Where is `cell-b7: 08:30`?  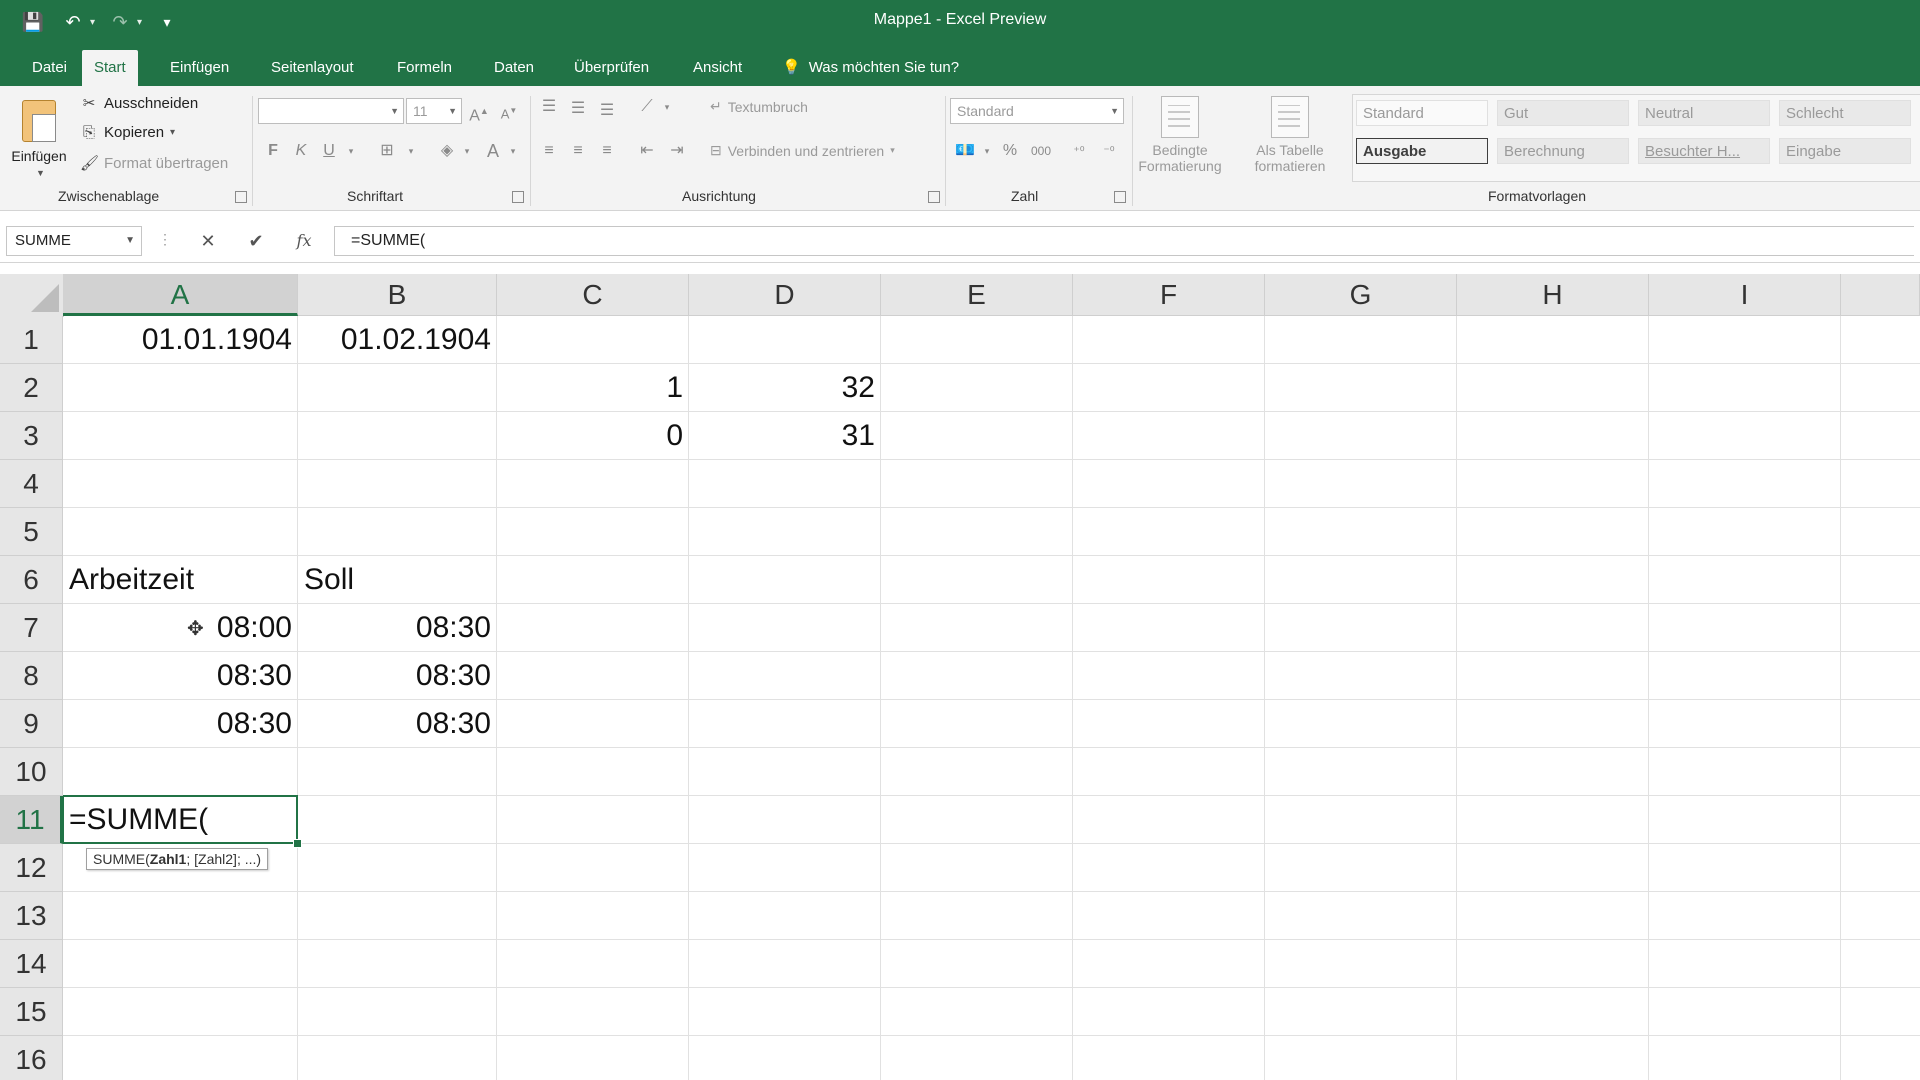 cell-b7: 08:30 is located at coordinates (397, 628).